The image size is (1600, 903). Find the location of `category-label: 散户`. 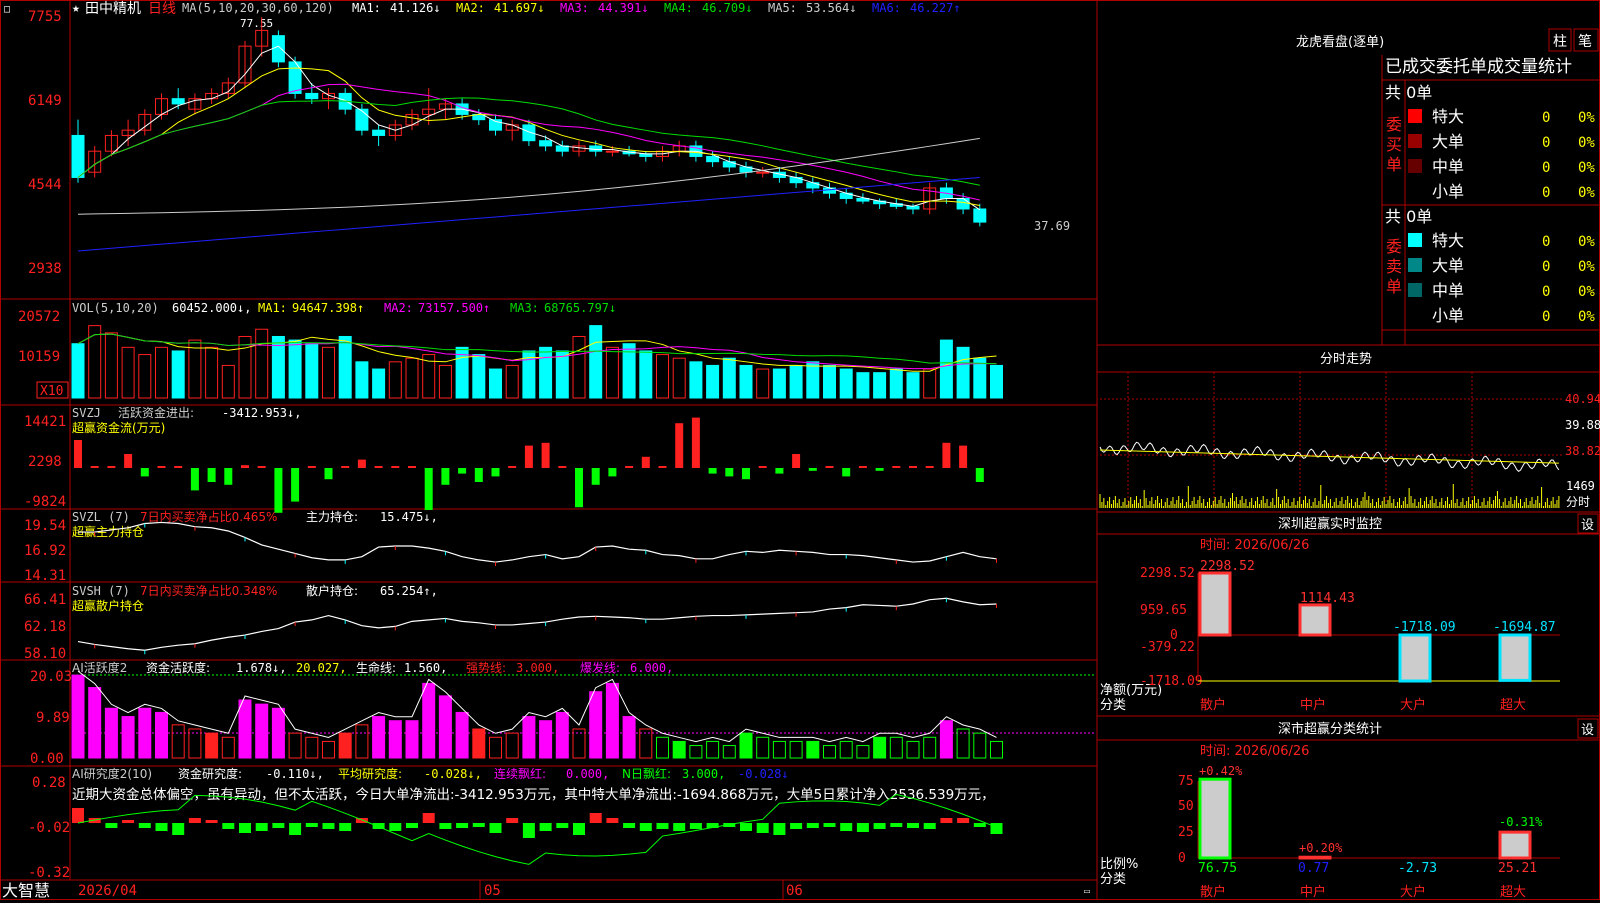

category-label: 散户 is located at coordinates (1213, 705).